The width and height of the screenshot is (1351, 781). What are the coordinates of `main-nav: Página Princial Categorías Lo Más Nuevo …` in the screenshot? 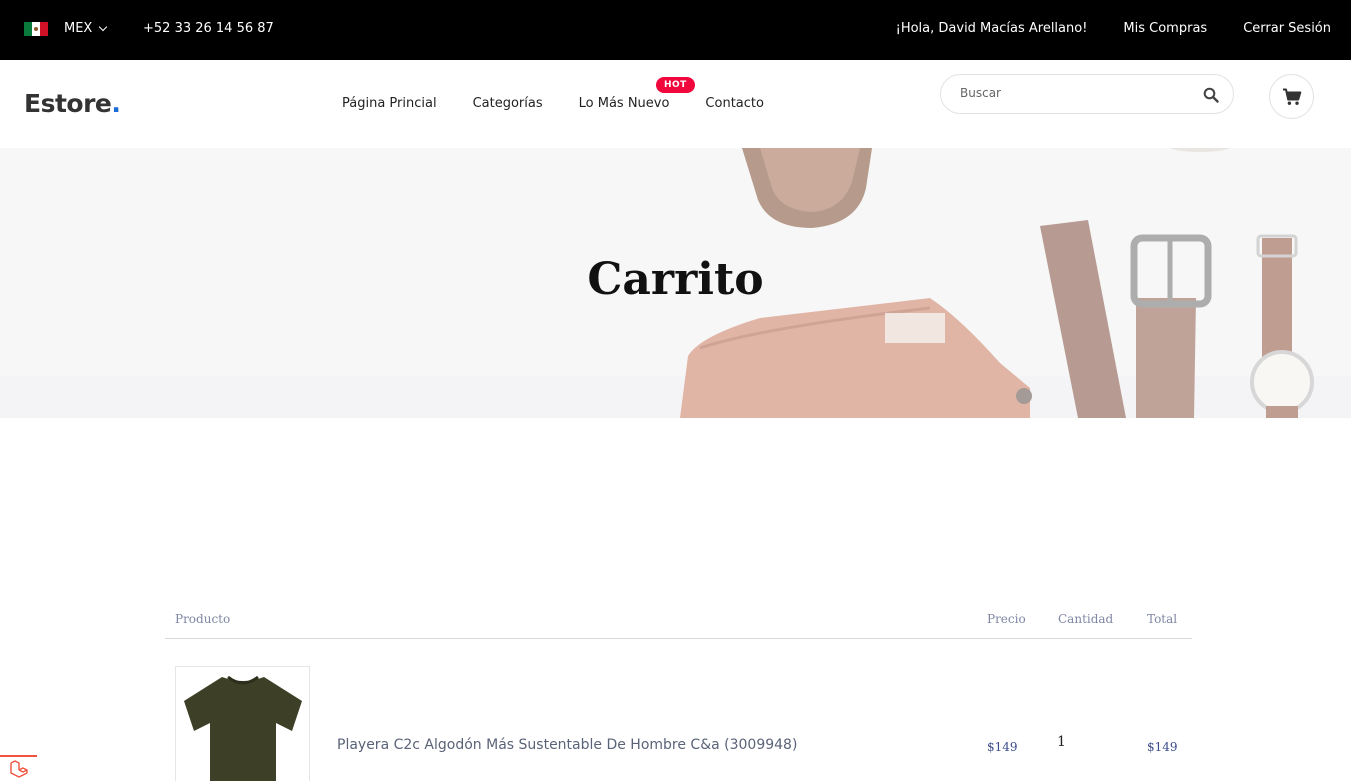 It's located at (553, 103).